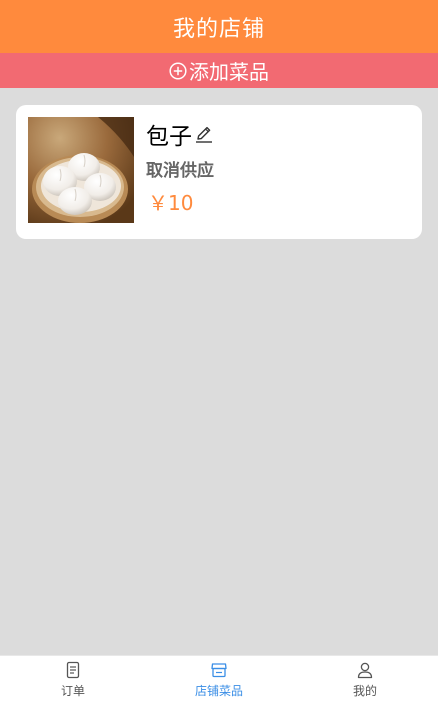  Describe the element at coordinates (218, 691) in the screenshot. I see `tab-store-dishes-label: 店铺菜品` at that location.